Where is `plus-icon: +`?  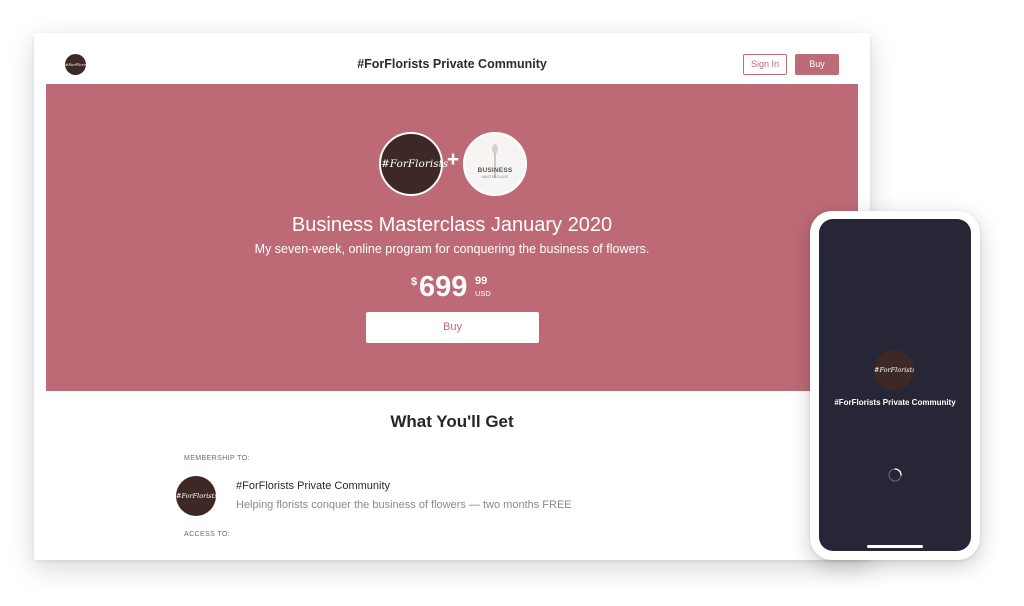
plus-icon: + is located at coordinates (453, 159).